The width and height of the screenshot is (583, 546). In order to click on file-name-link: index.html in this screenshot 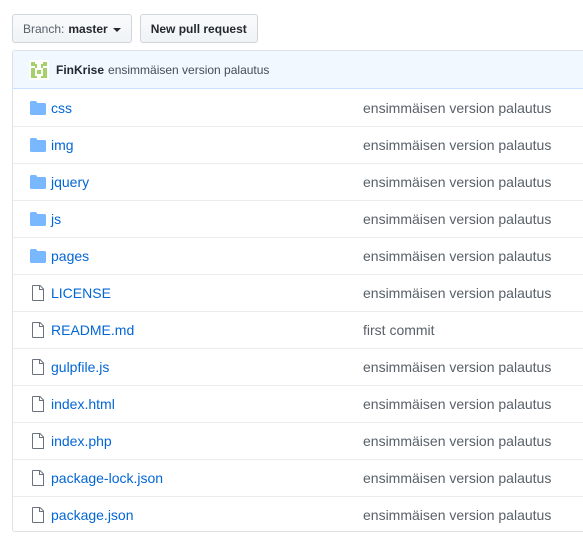, I will do `click(83, 404)`.